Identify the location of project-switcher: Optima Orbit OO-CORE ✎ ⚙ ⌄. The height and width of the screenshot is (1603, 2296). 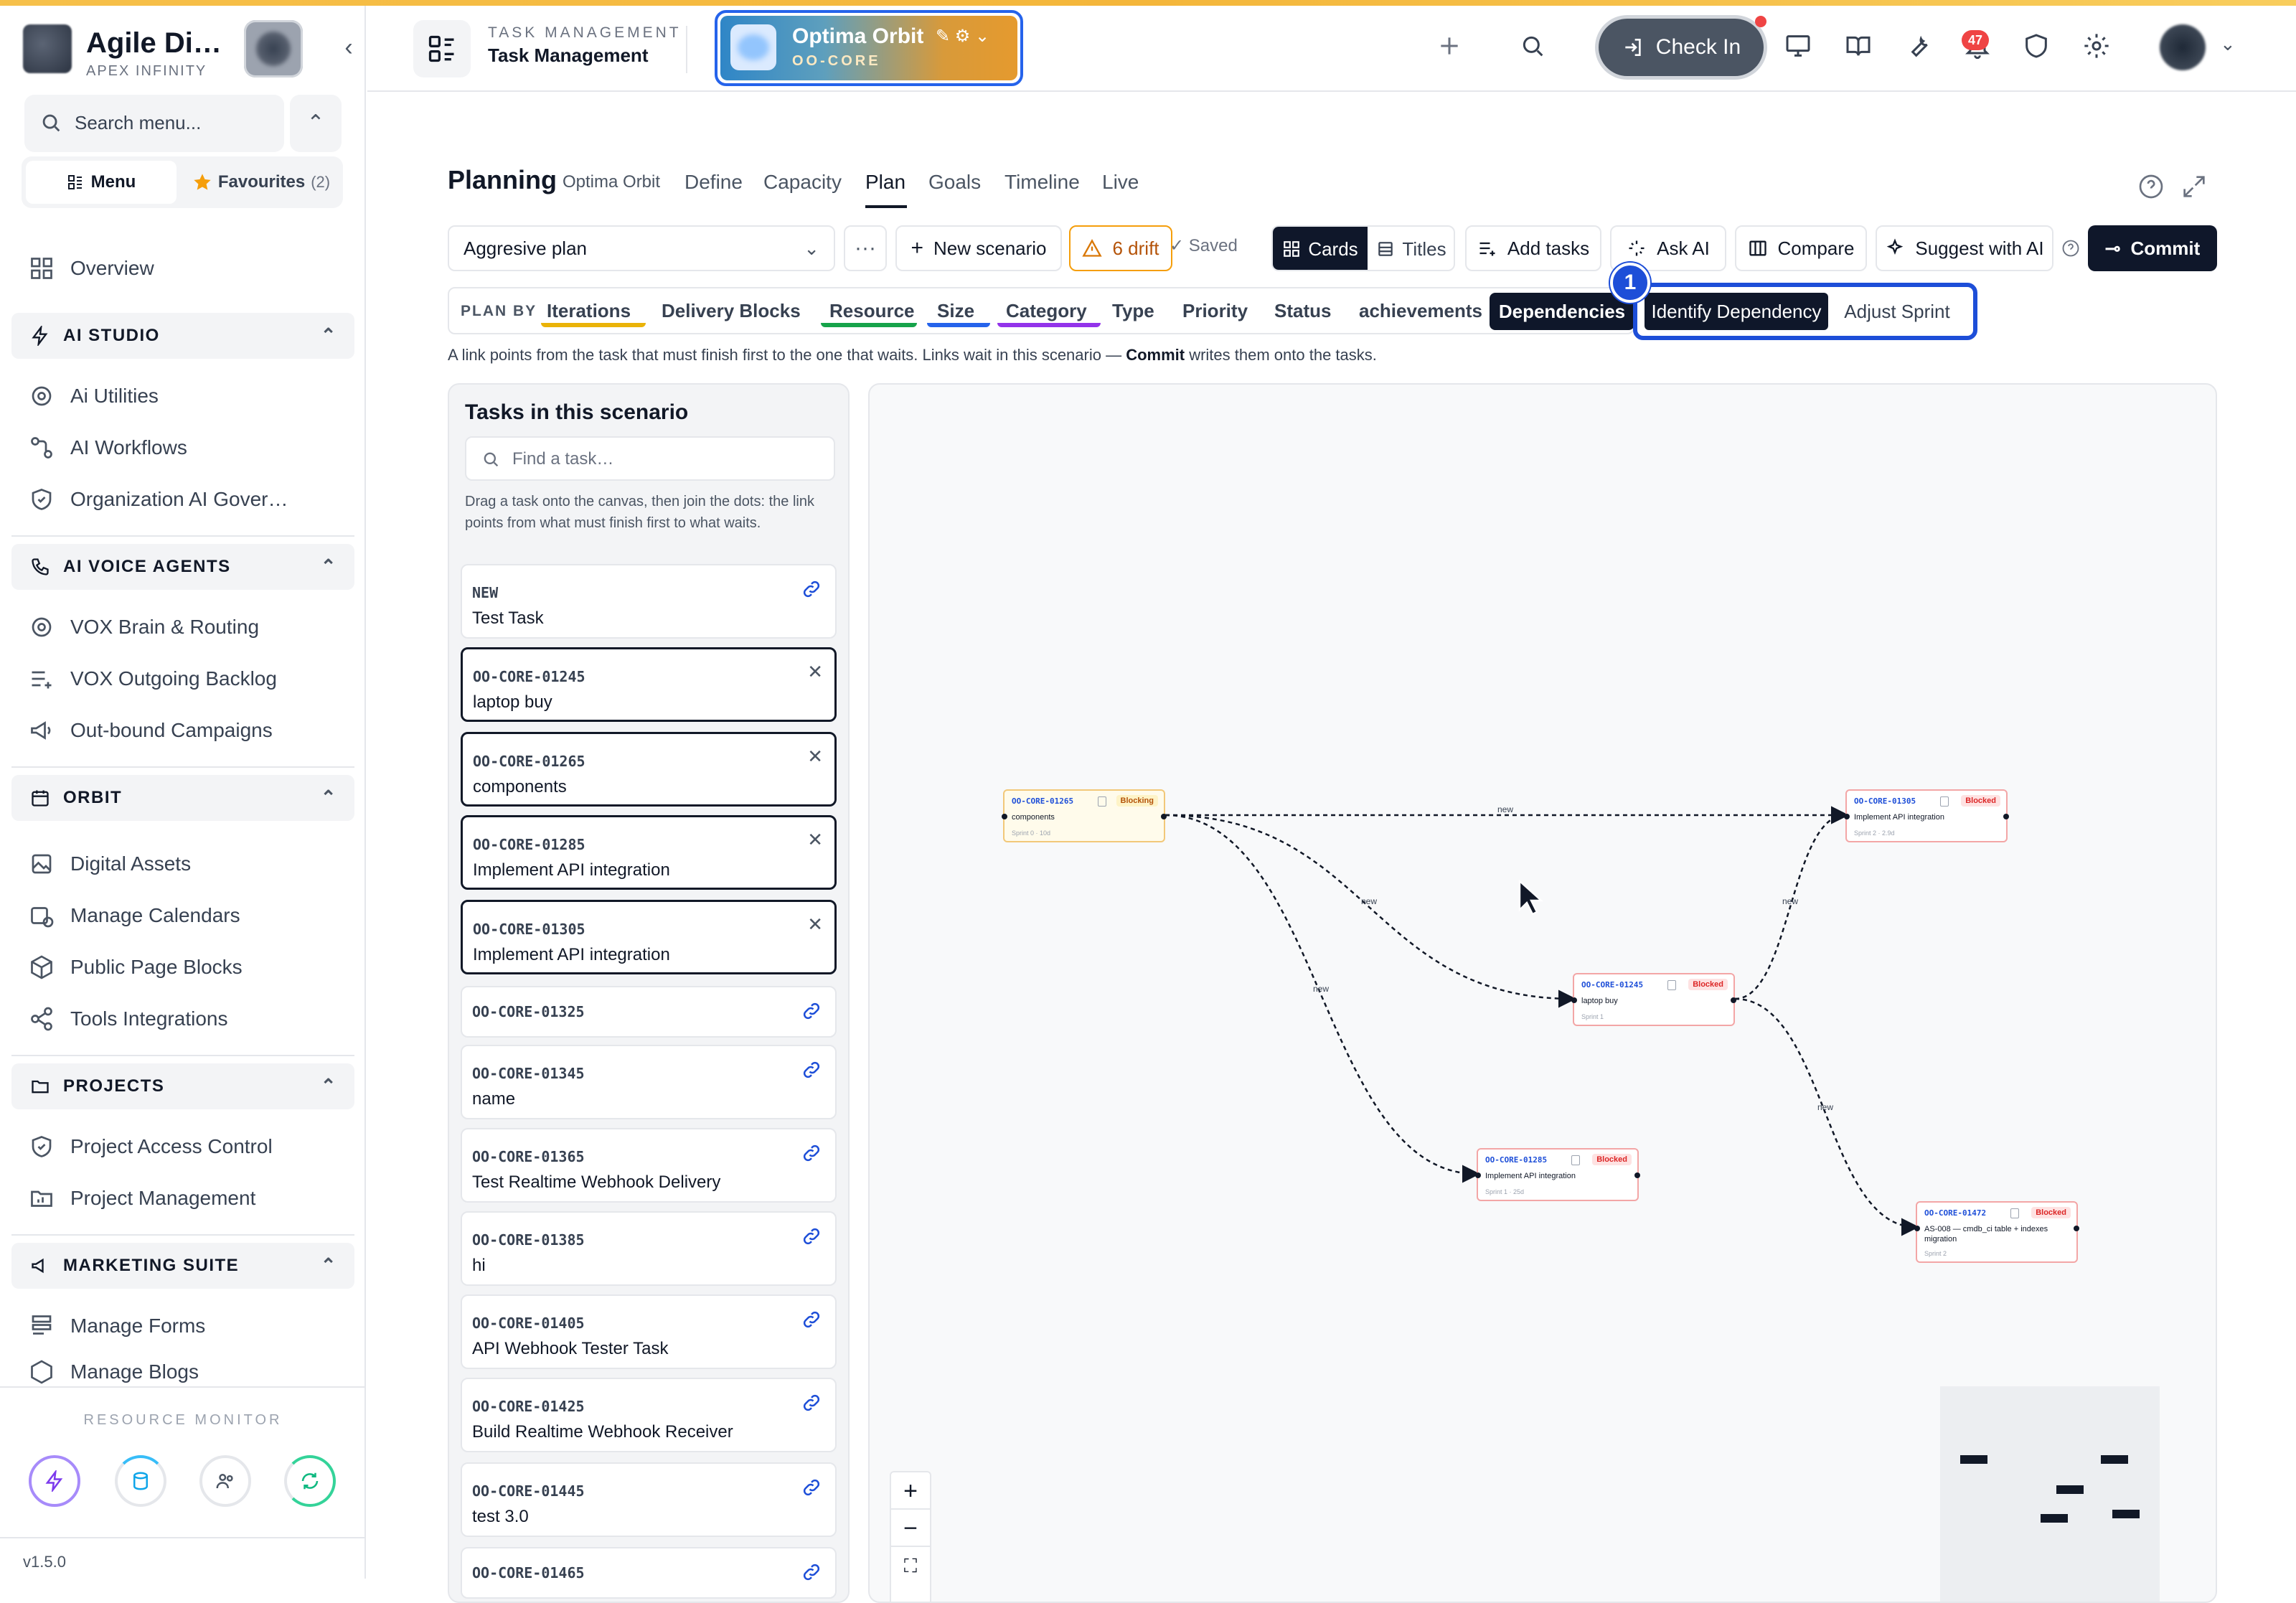
(869, 48).